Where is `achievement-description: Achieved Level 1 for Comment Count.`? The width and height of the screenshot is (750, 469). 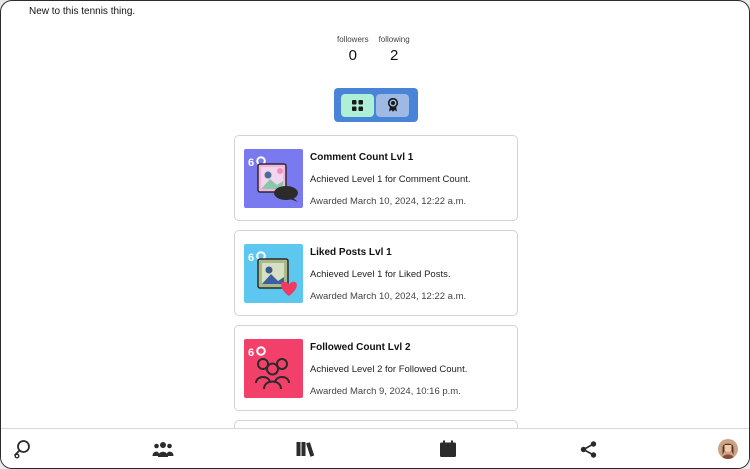
achievement-description: Achieved Level 1 for Comment Count. is located at coordinates (390, 179).